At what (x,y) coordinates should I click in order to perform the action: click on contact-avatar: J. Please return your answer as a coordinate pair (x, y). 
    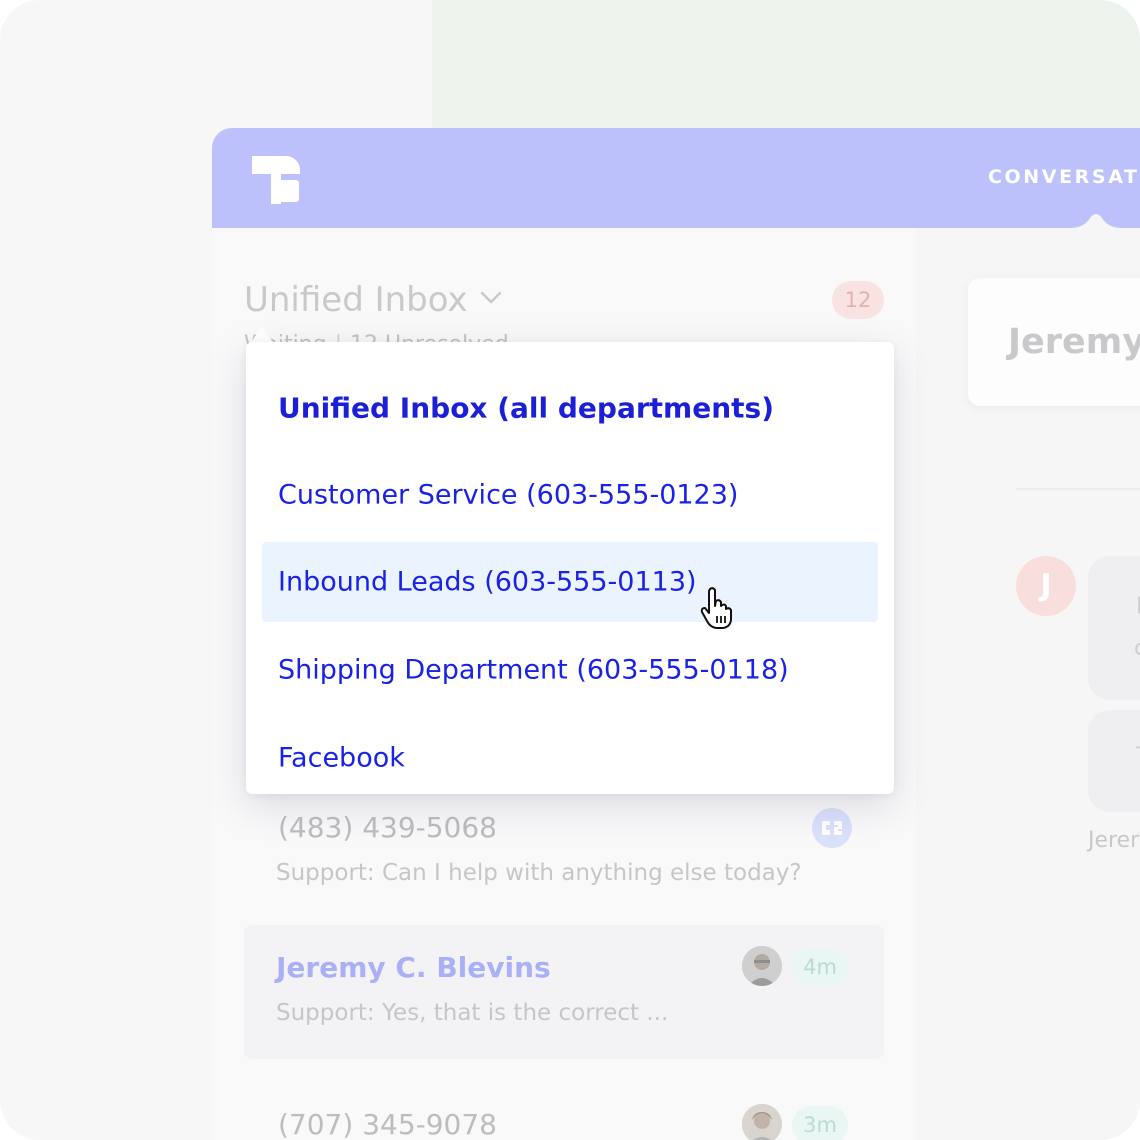
    Looking at the image, I should click on (1046, 586).